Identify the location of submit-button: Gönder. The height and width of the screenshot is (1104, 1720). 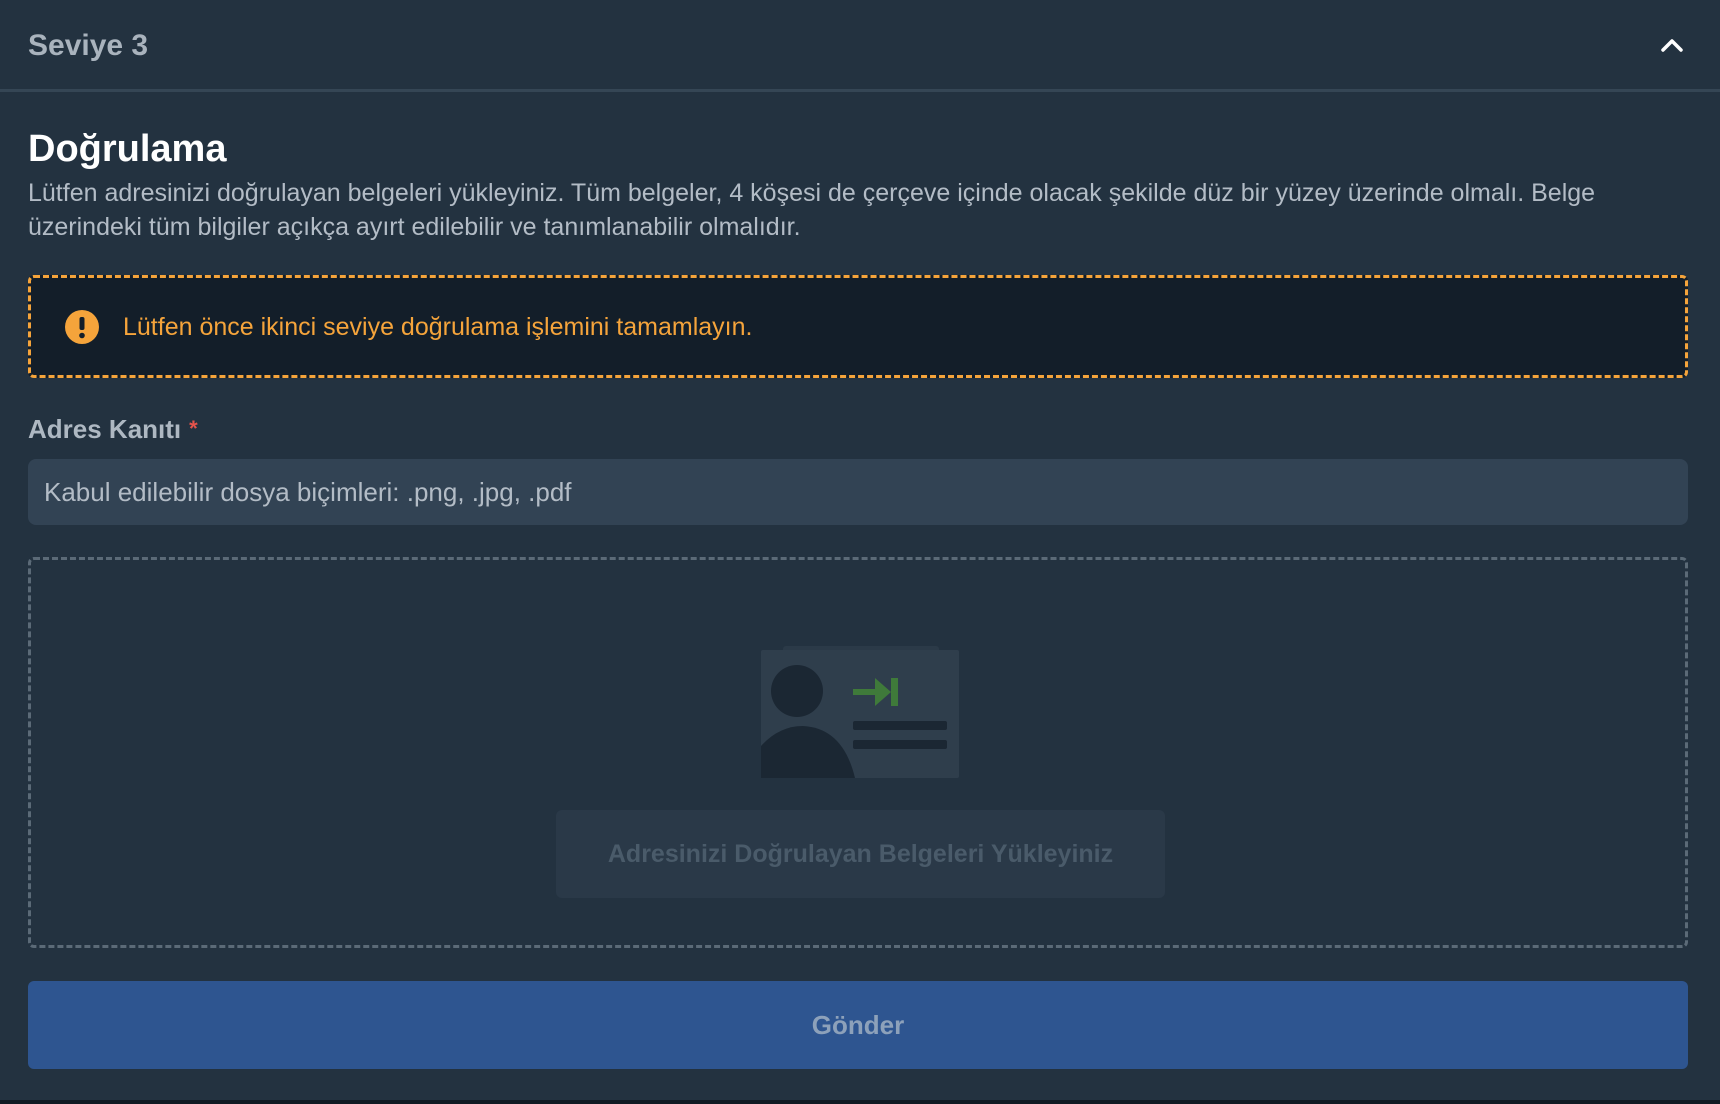
(858, 1025).